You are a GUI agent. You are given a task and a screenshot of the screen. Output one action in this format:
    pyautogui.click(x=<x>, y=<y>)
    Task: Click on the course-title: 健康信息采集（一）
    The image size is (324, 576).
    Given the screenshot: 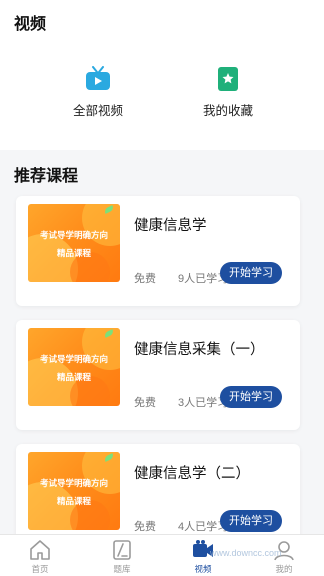 What is the action you would take?
    pyautogui.click(x=199, y=350)
    